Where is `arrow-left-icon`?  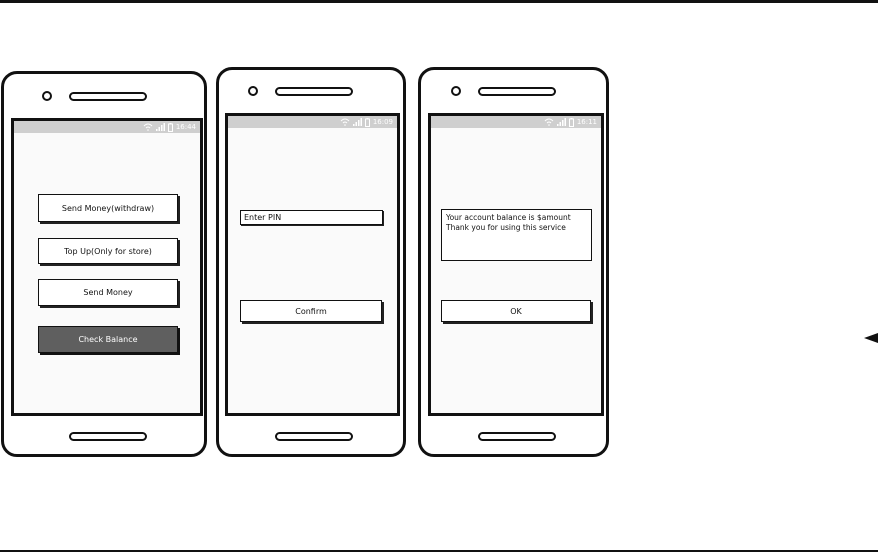 arrow-left-icon is located at coordinates (871, 338).